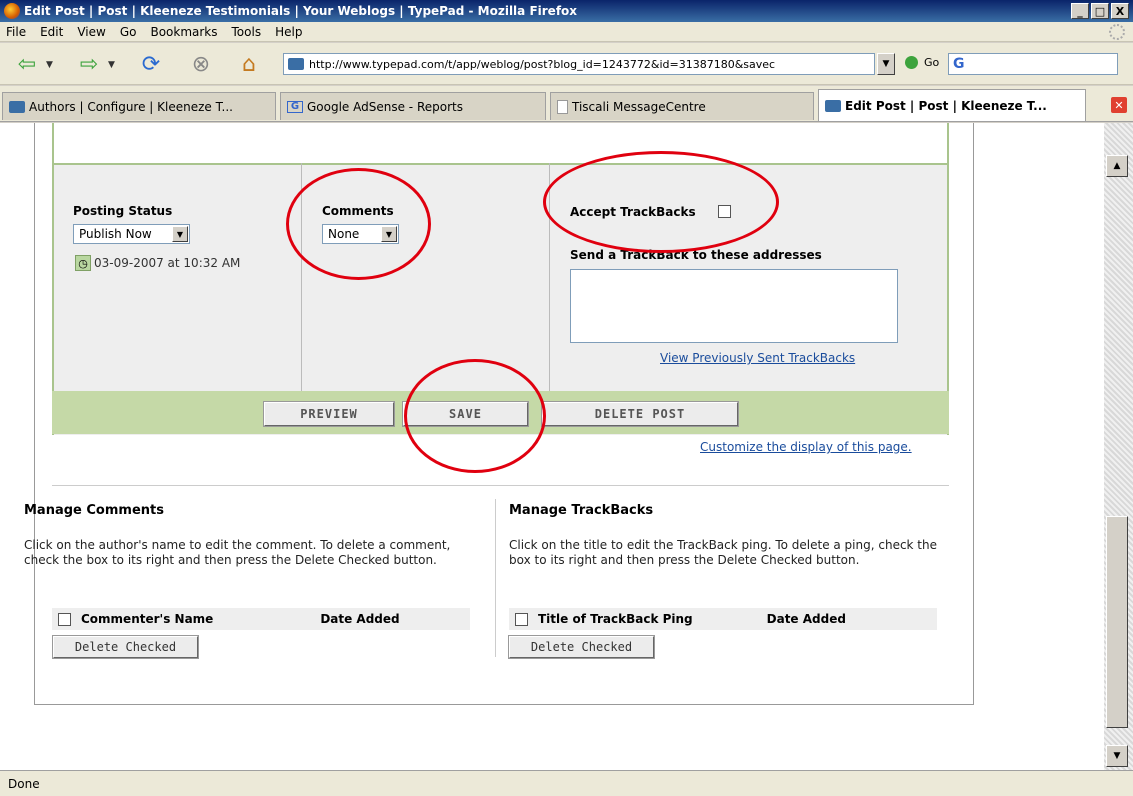 This screenshot has width=1133, height=796. Describe the element at coordinates (1118, 446) in the screenshot. I see `vertical-scrollbar: ▲ ▼` at that location.